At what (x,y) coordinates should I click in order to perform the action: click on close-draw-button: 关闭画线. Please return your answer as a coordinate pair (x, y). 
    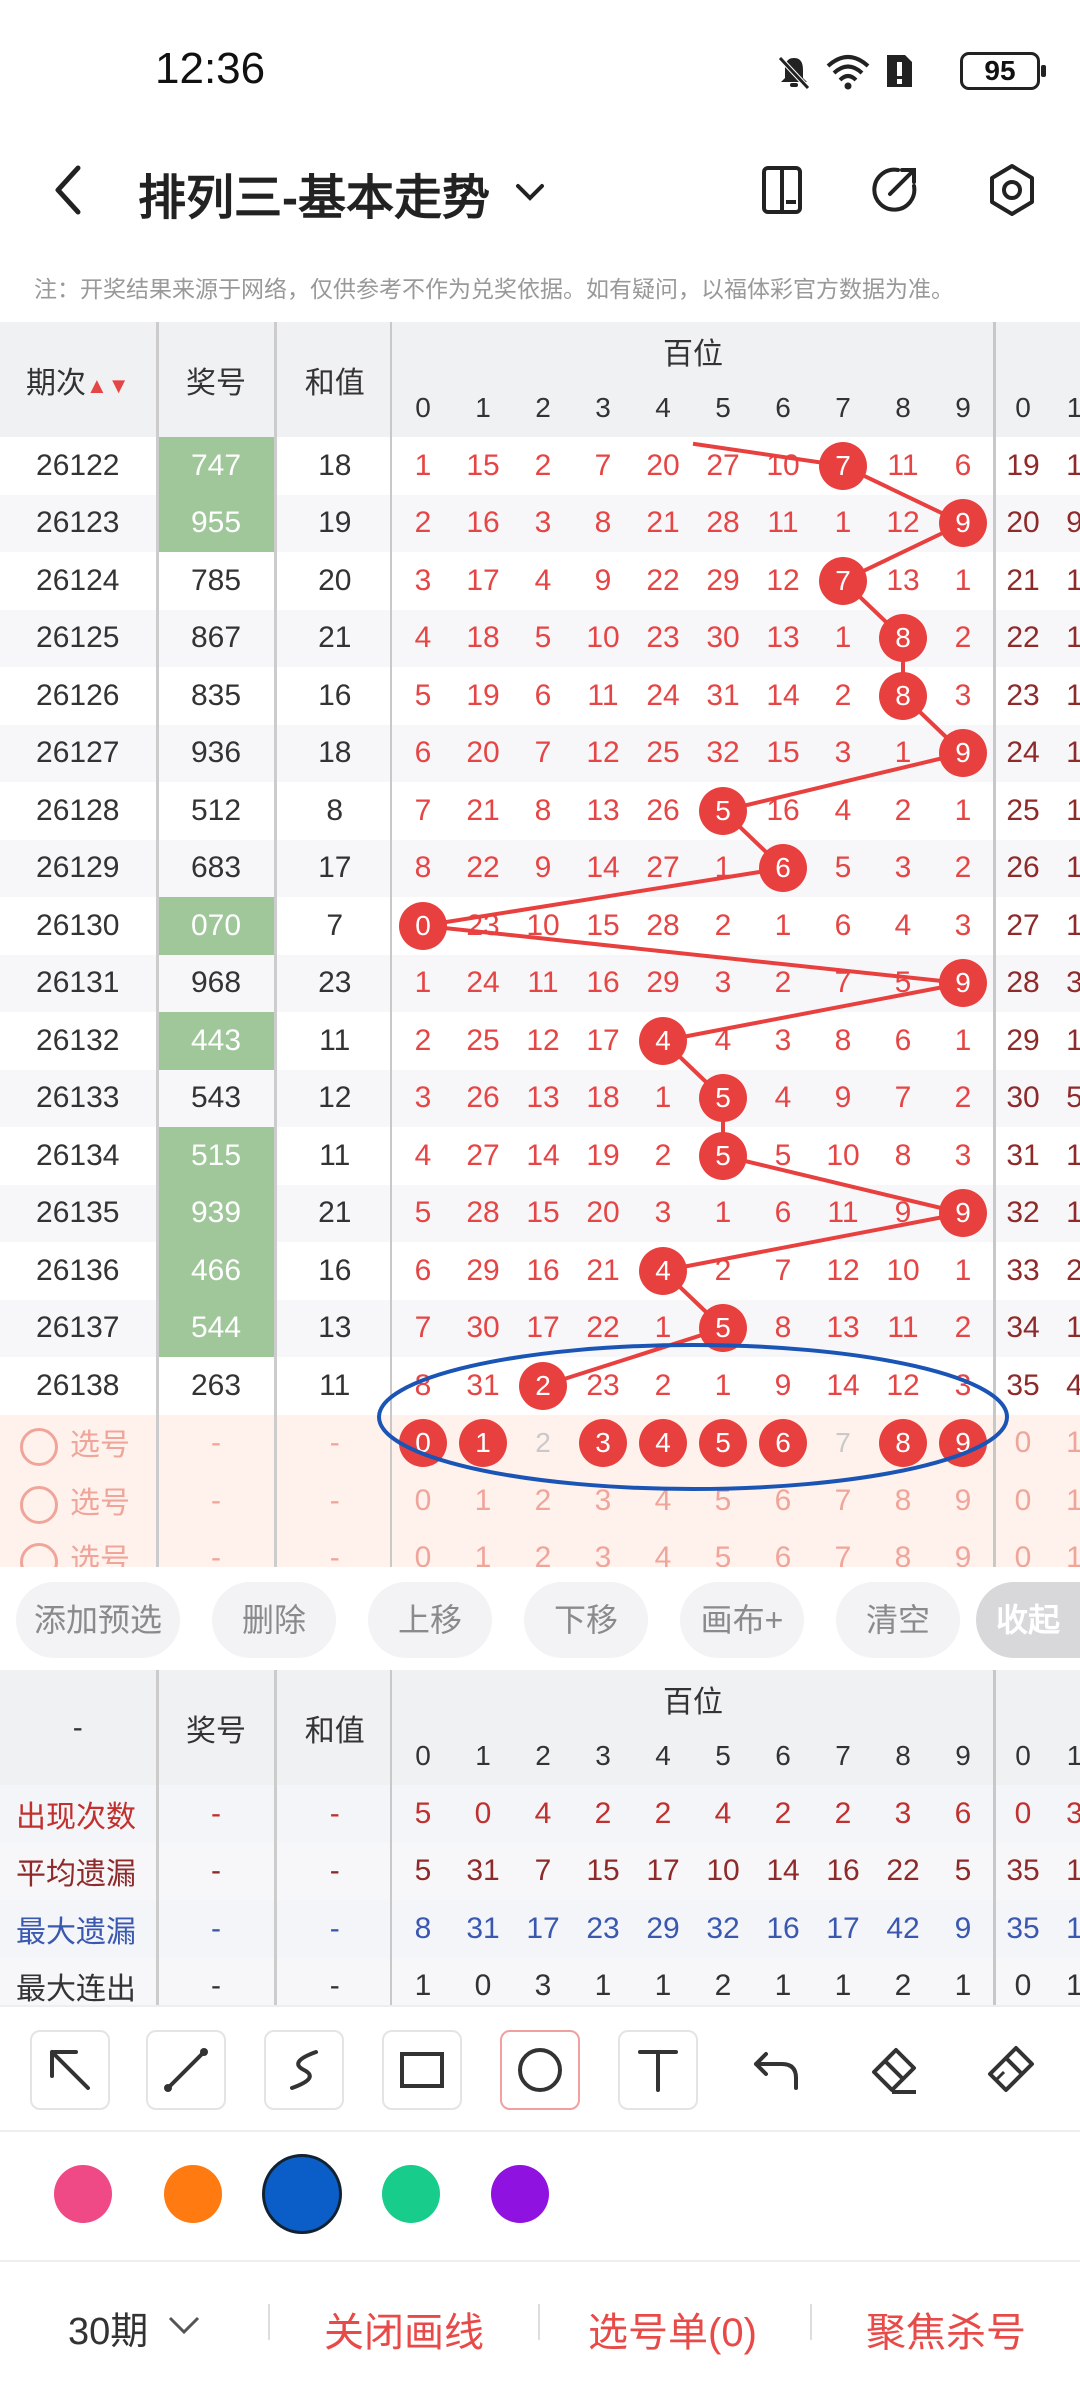
    Looking at the image, I should click on (404, 2329).